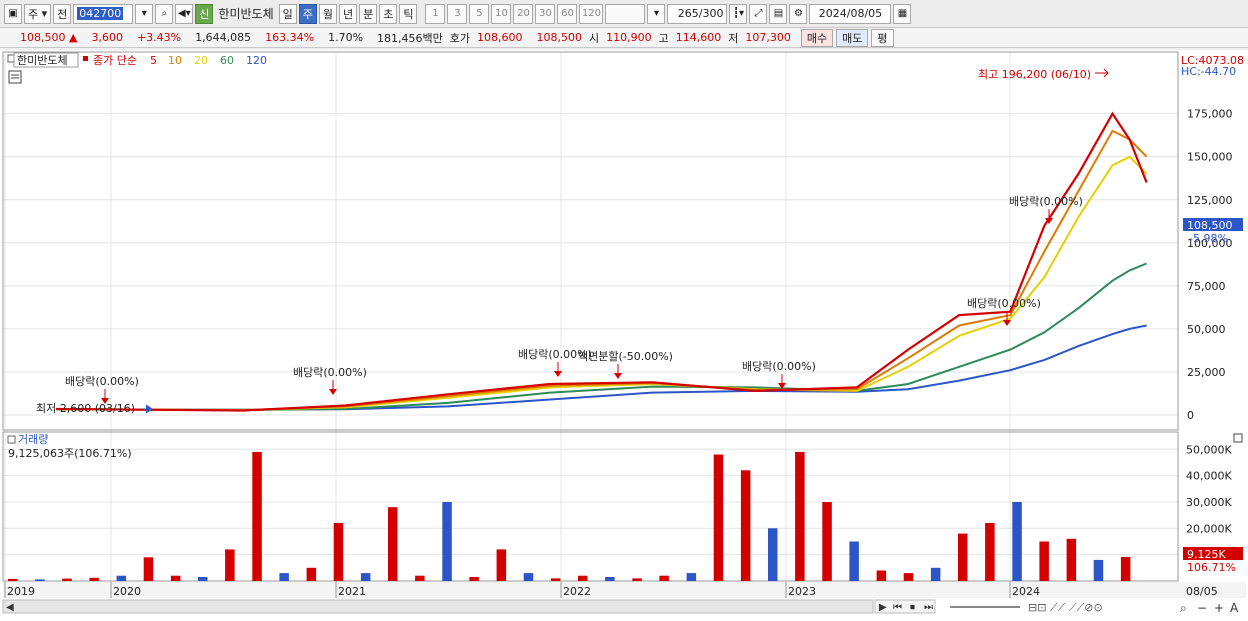  I want to click on search-icon: ⌕, so click(164, 13).